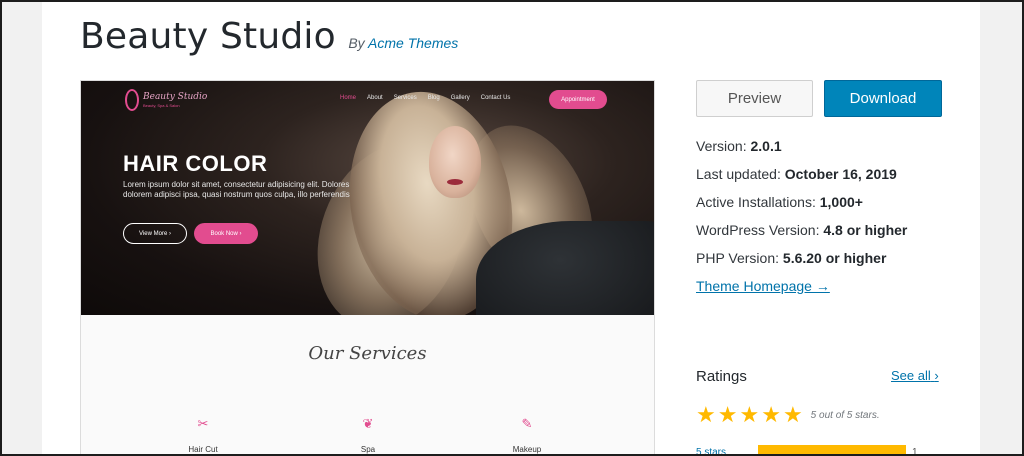 This screenshot has width=1024, height=456. Describe the element at coordinates (527, 423) in the screenshot. I see `brush-icon: ✎` at that location.